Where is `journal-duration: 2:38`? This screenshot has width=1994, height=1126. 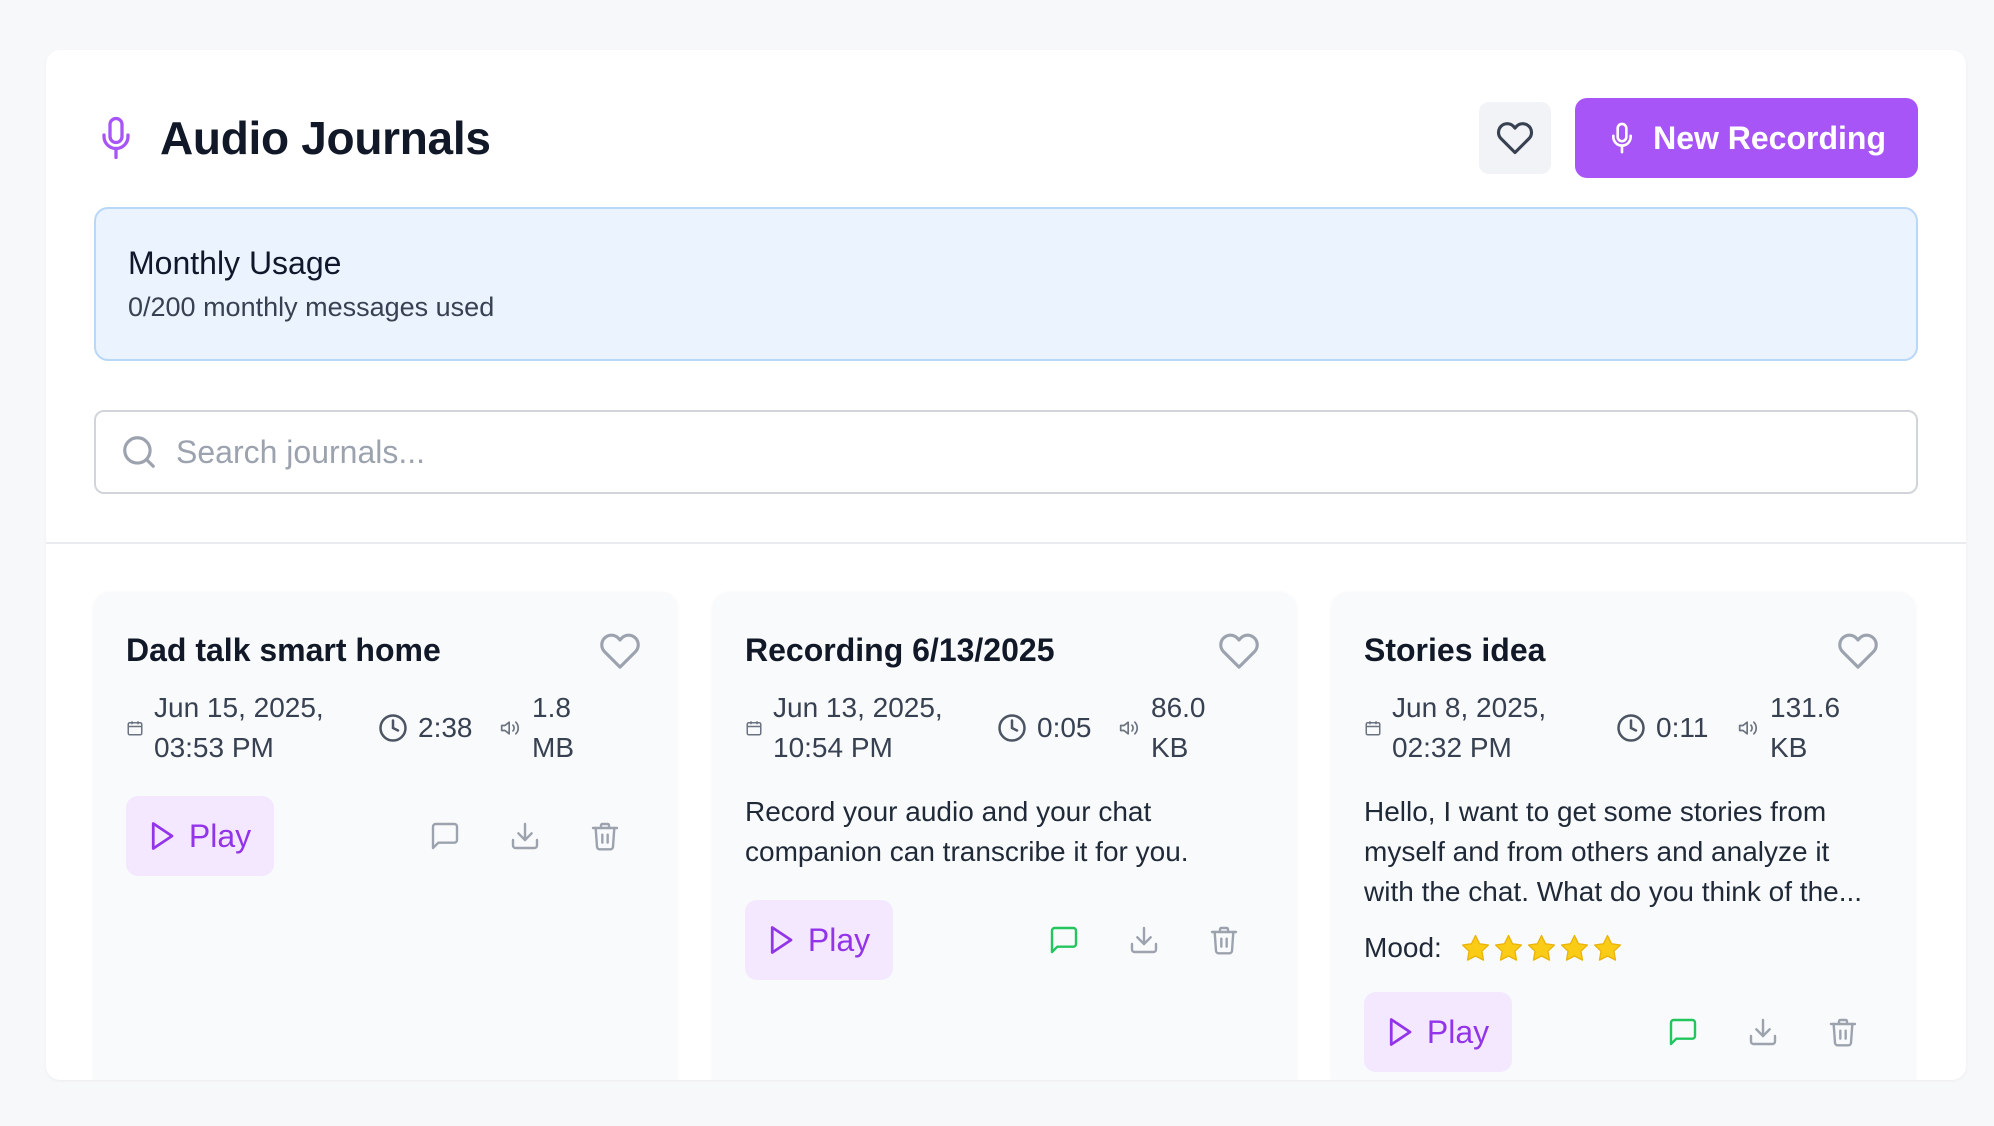
journal-duration: 2:38 is located at coordinates (445, 727).